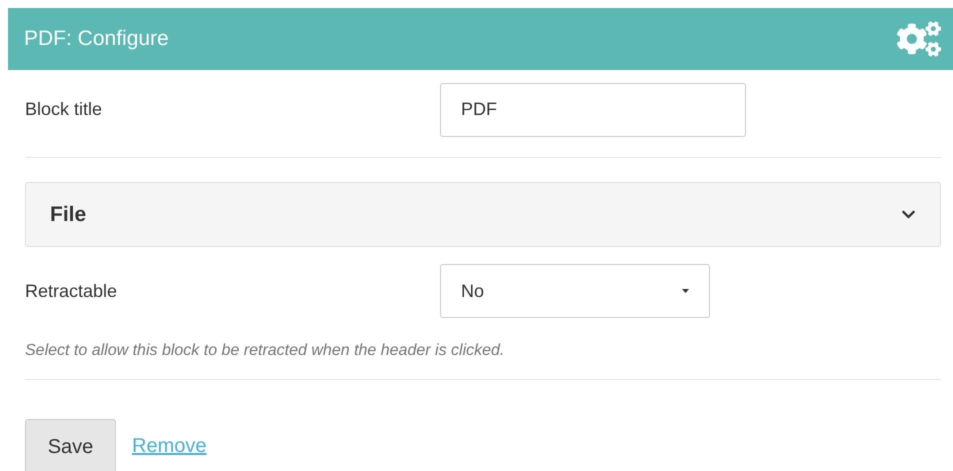  Describe the element at coordinates (575, 291) in the screenshot. I see `retractable-select: No` at that location.